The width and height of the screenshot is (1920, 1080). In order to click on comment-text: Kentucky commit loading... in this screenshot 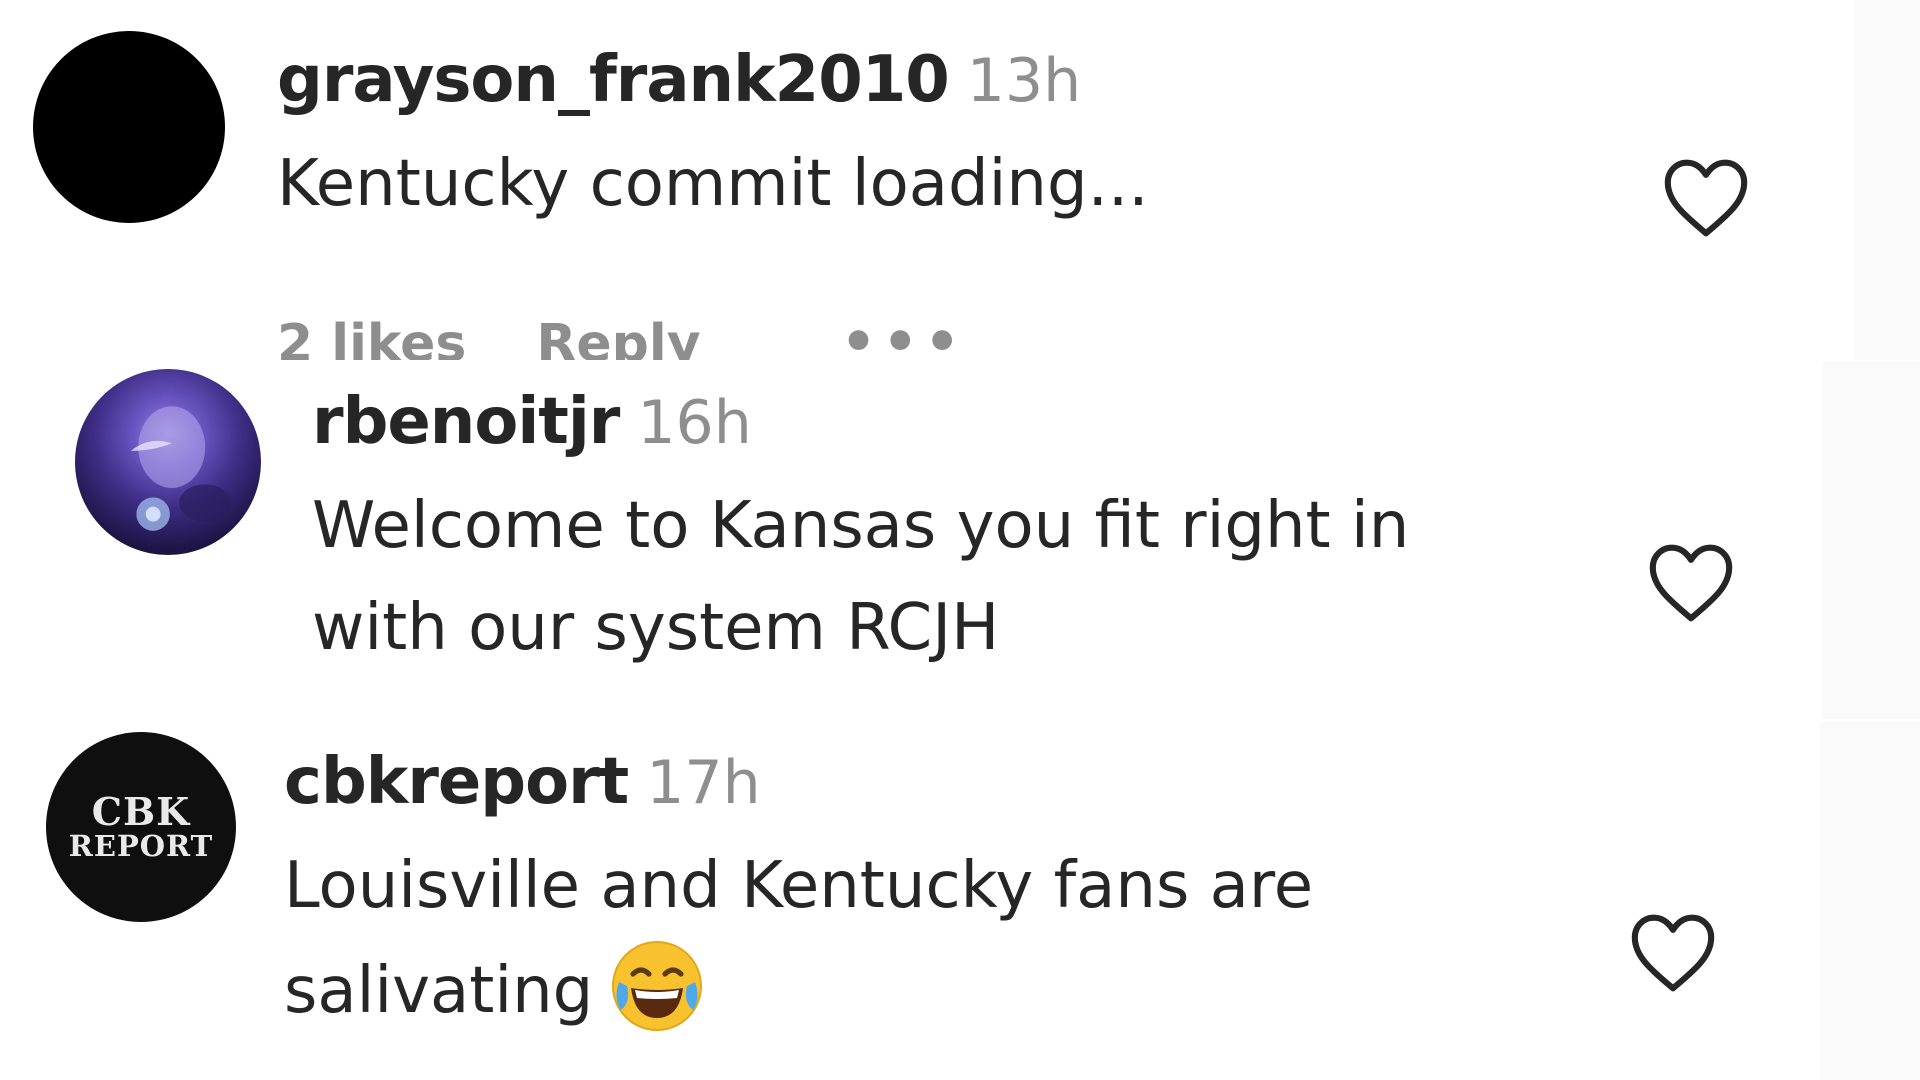, I will do `click(713, 184)`.